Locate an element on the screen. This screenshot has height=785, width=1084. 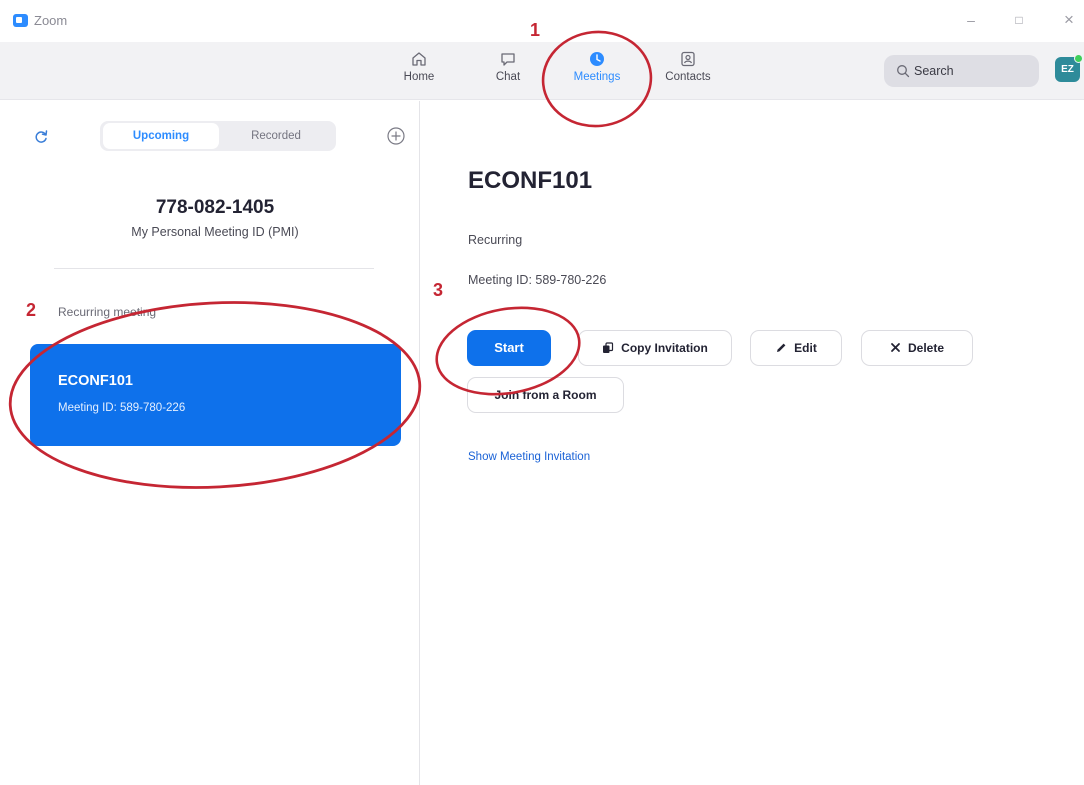
start-button-label: Start is located at coordinates (509, 347).